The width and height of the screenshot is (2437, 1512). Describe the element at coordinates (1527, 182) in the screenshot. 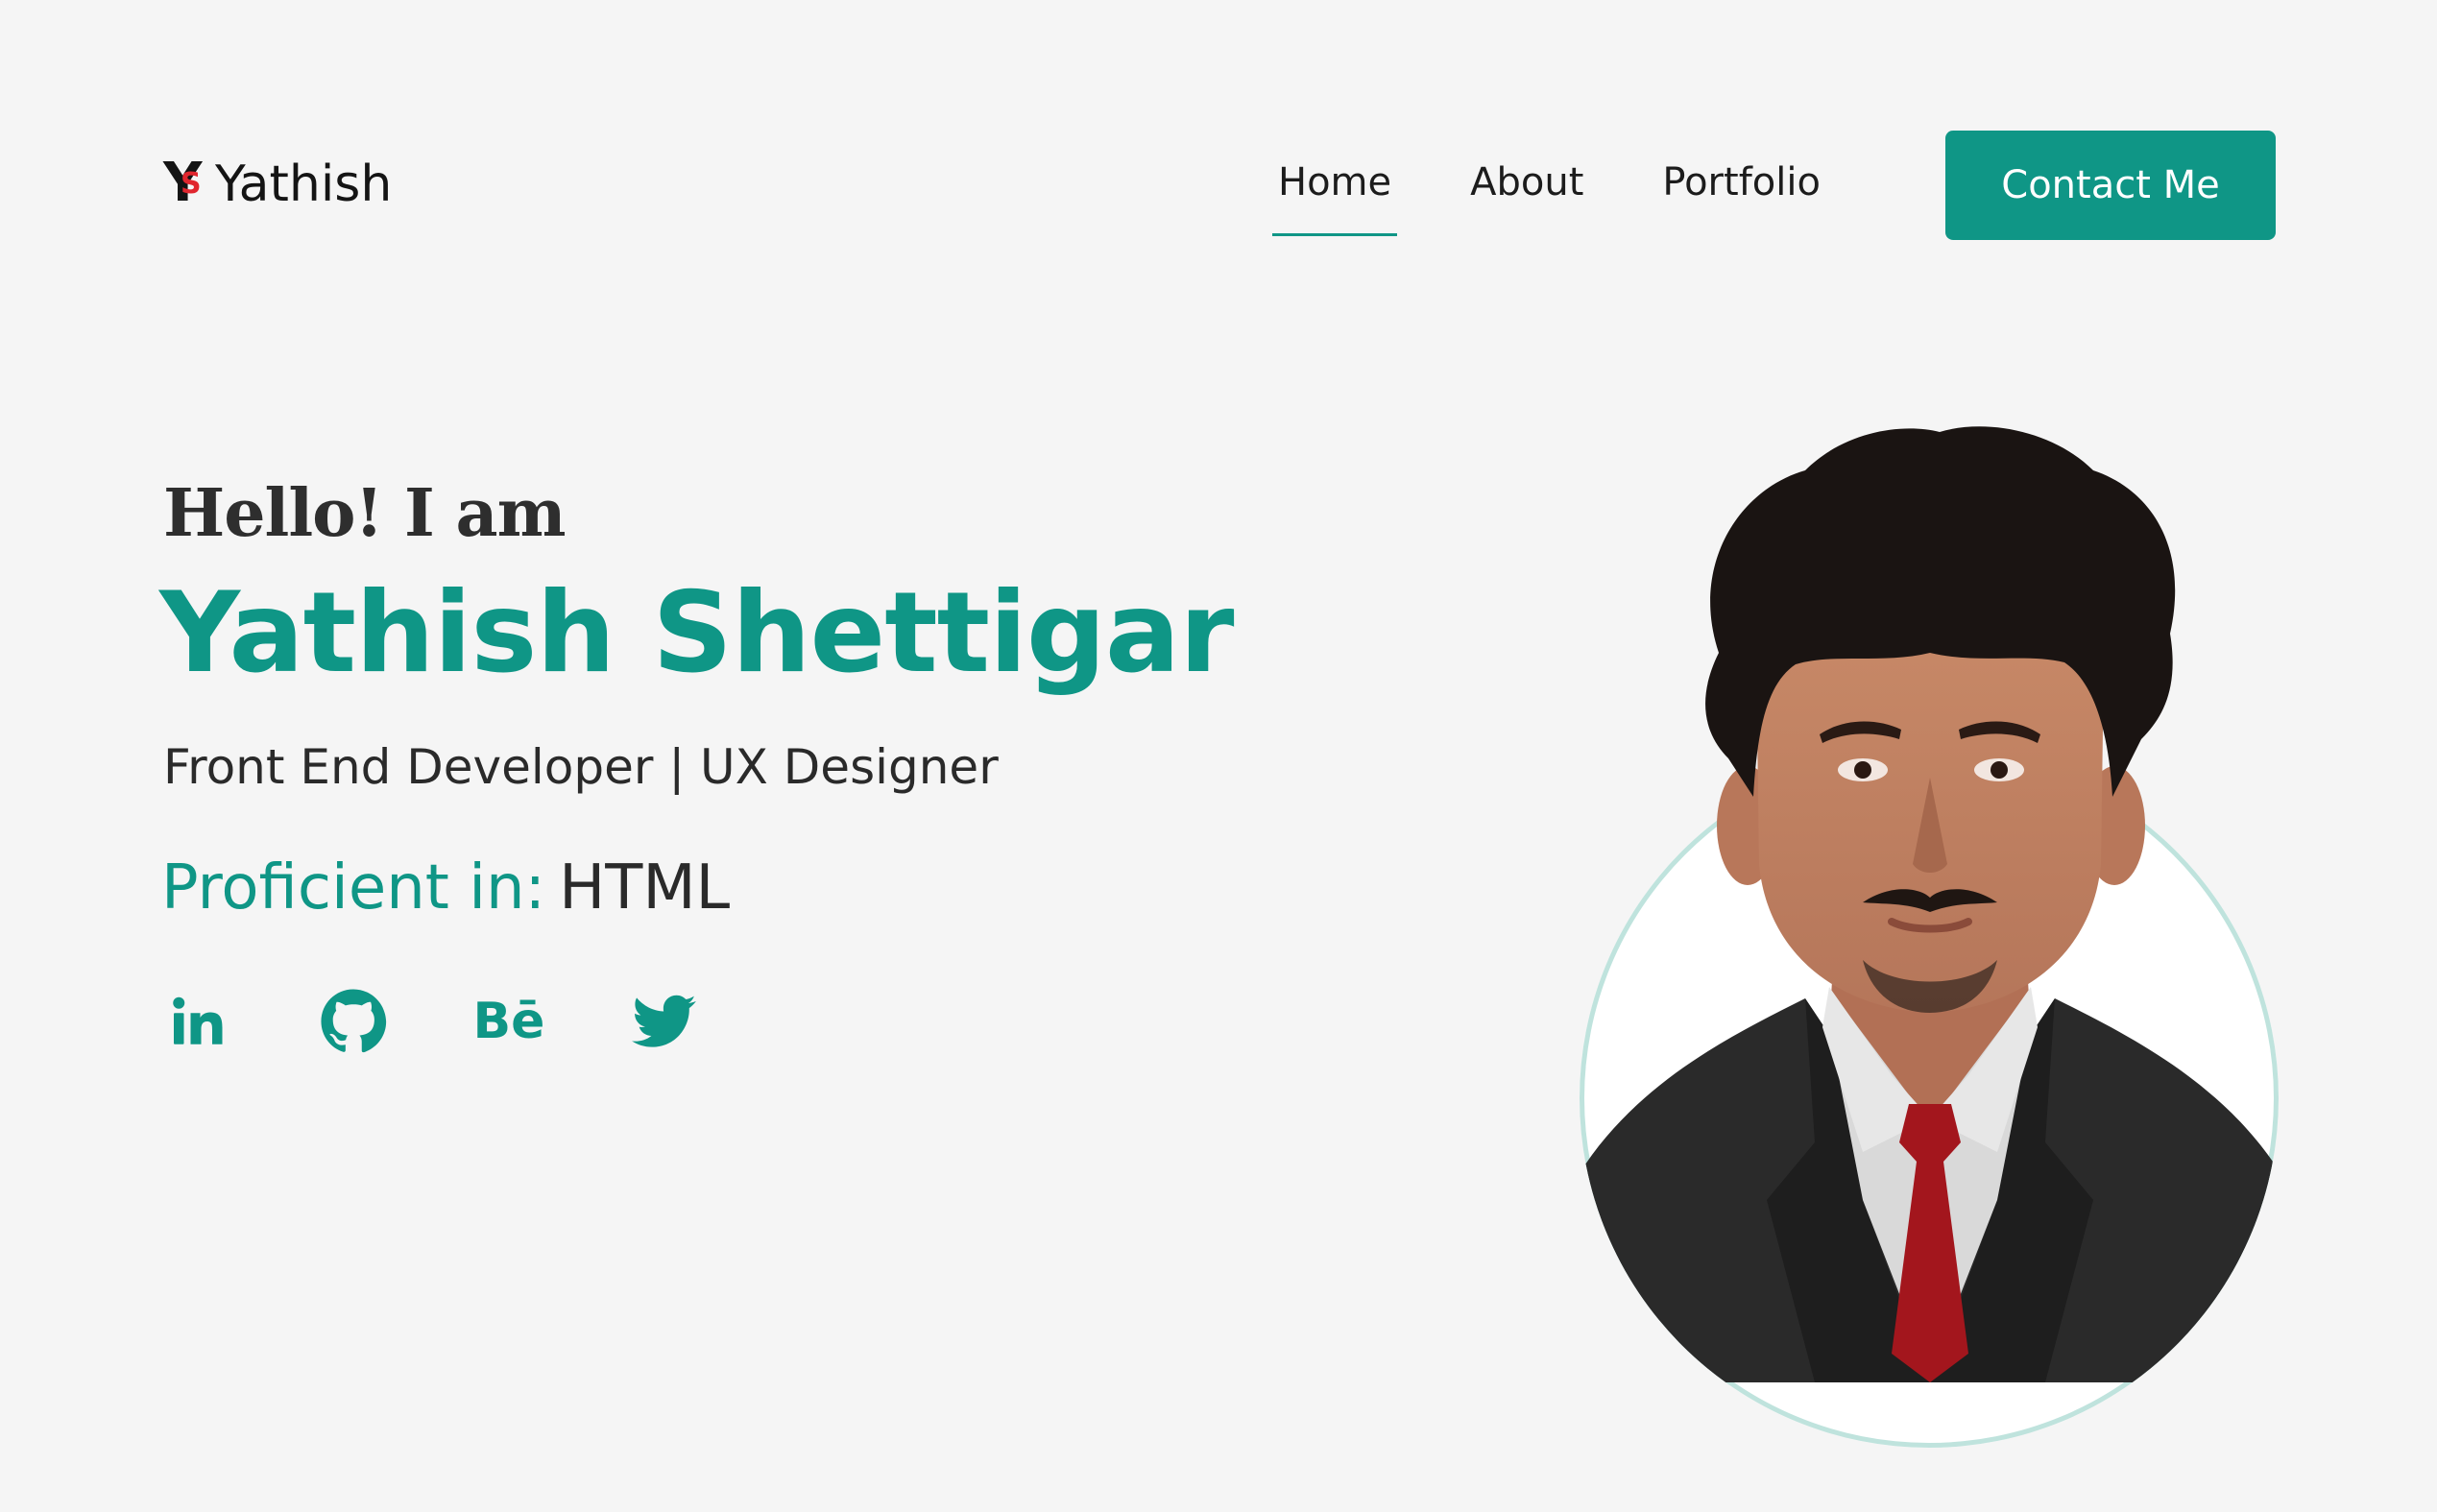

I see `nav-about-link: About` at that location.